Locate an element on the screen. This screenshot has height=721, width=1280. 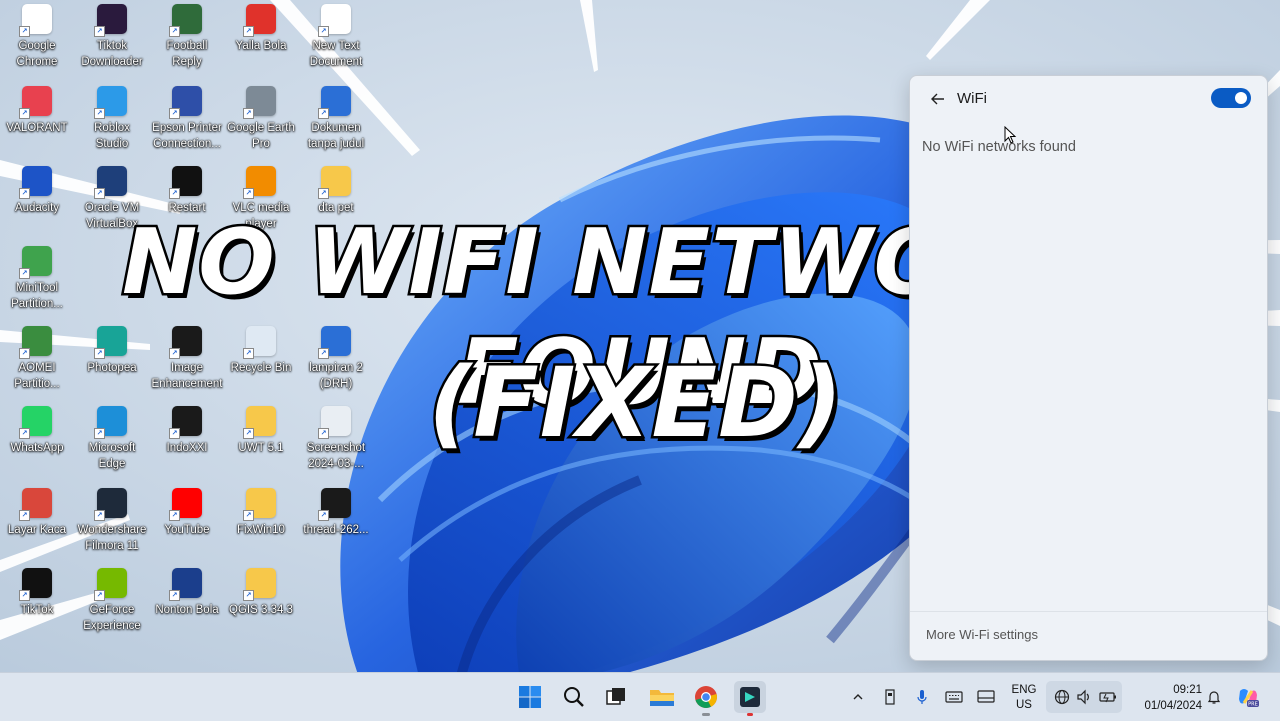
mouse-cursor-icon is located at coordinates (1010, 135).